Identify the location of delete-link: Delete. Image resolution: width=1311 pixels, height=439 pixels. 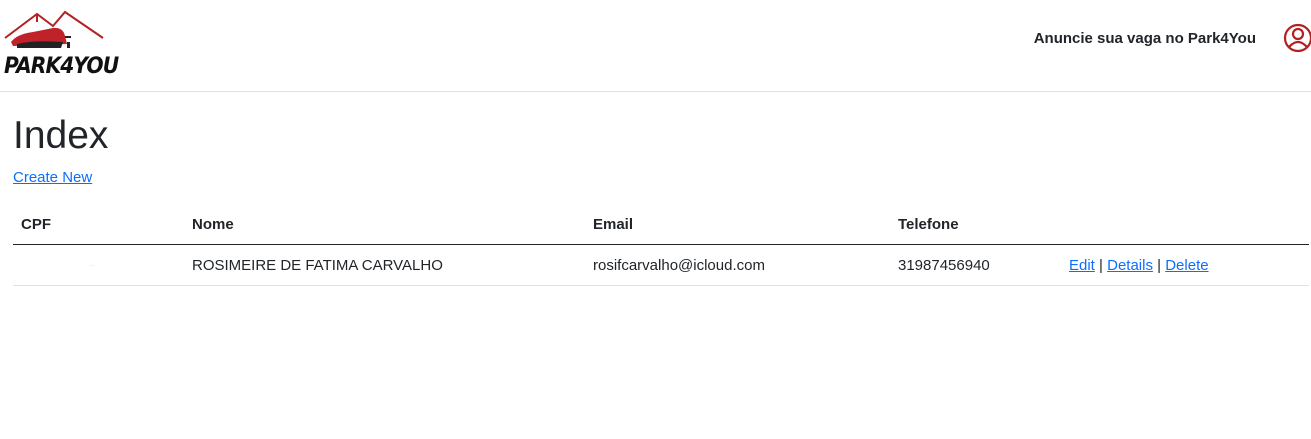
(1186, 265).